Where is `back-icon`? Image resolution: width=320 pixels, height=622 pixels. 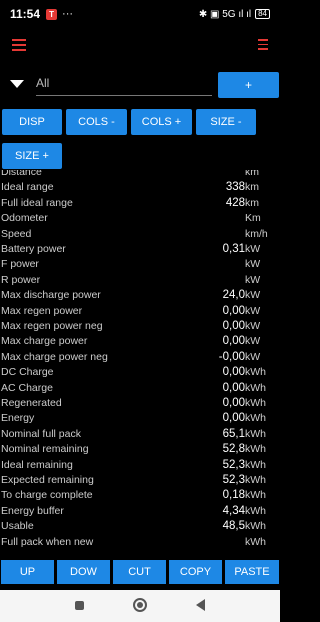
back-icon is located at coordinates (200, 605).